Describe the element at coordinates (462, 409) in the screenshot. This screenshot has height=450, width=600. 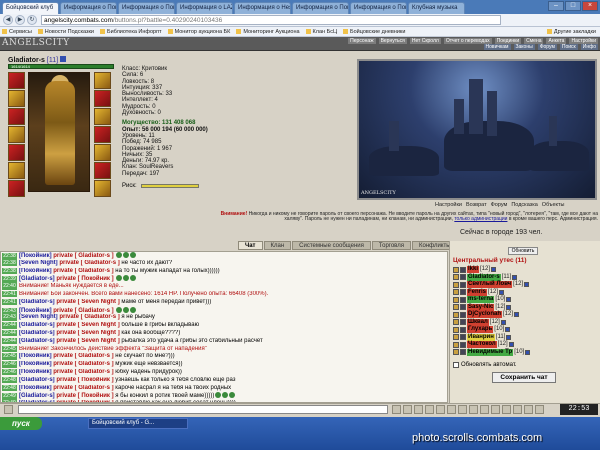
I see `map-icon` at that location.